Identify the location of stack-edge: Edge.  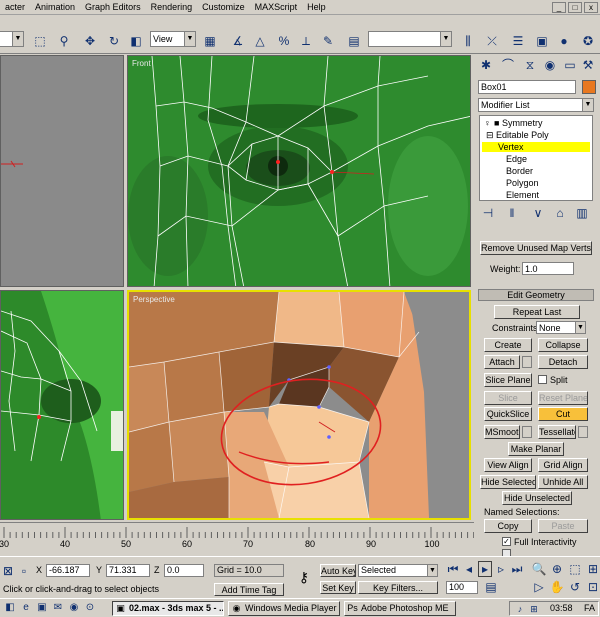
(516, 159).